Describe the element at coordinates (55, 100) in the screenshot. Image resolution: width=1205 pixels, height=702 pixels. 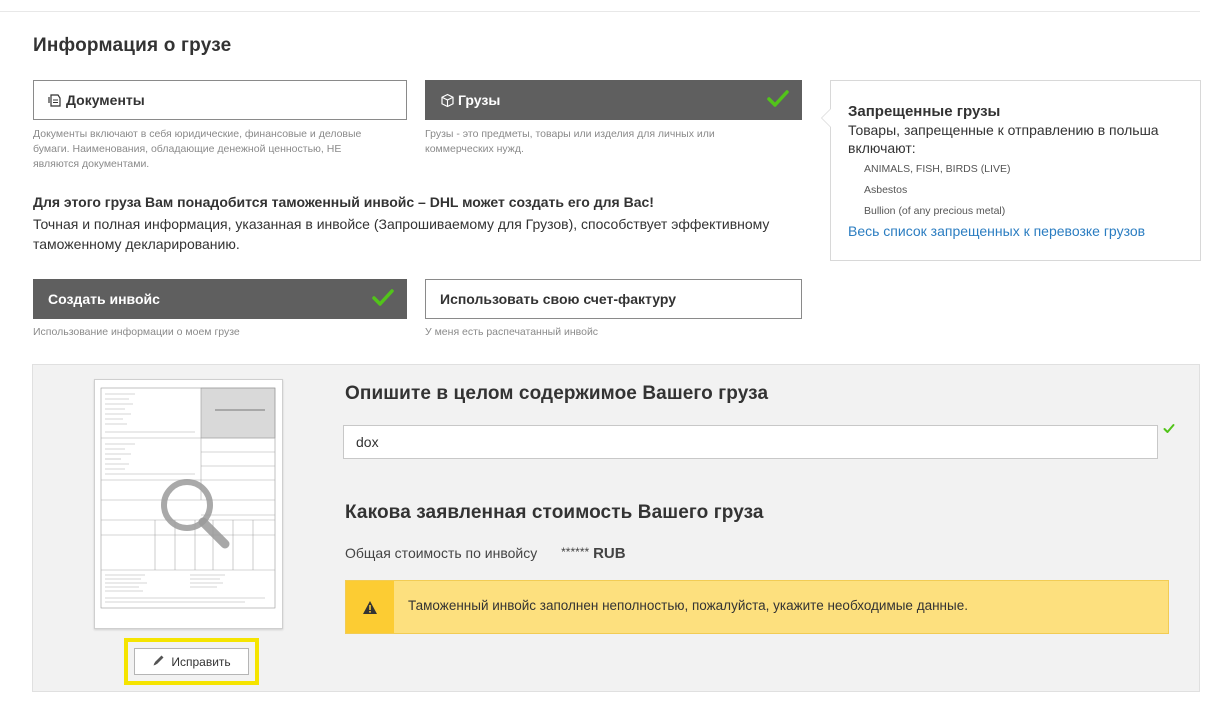
I see `documents-icon` at that location.